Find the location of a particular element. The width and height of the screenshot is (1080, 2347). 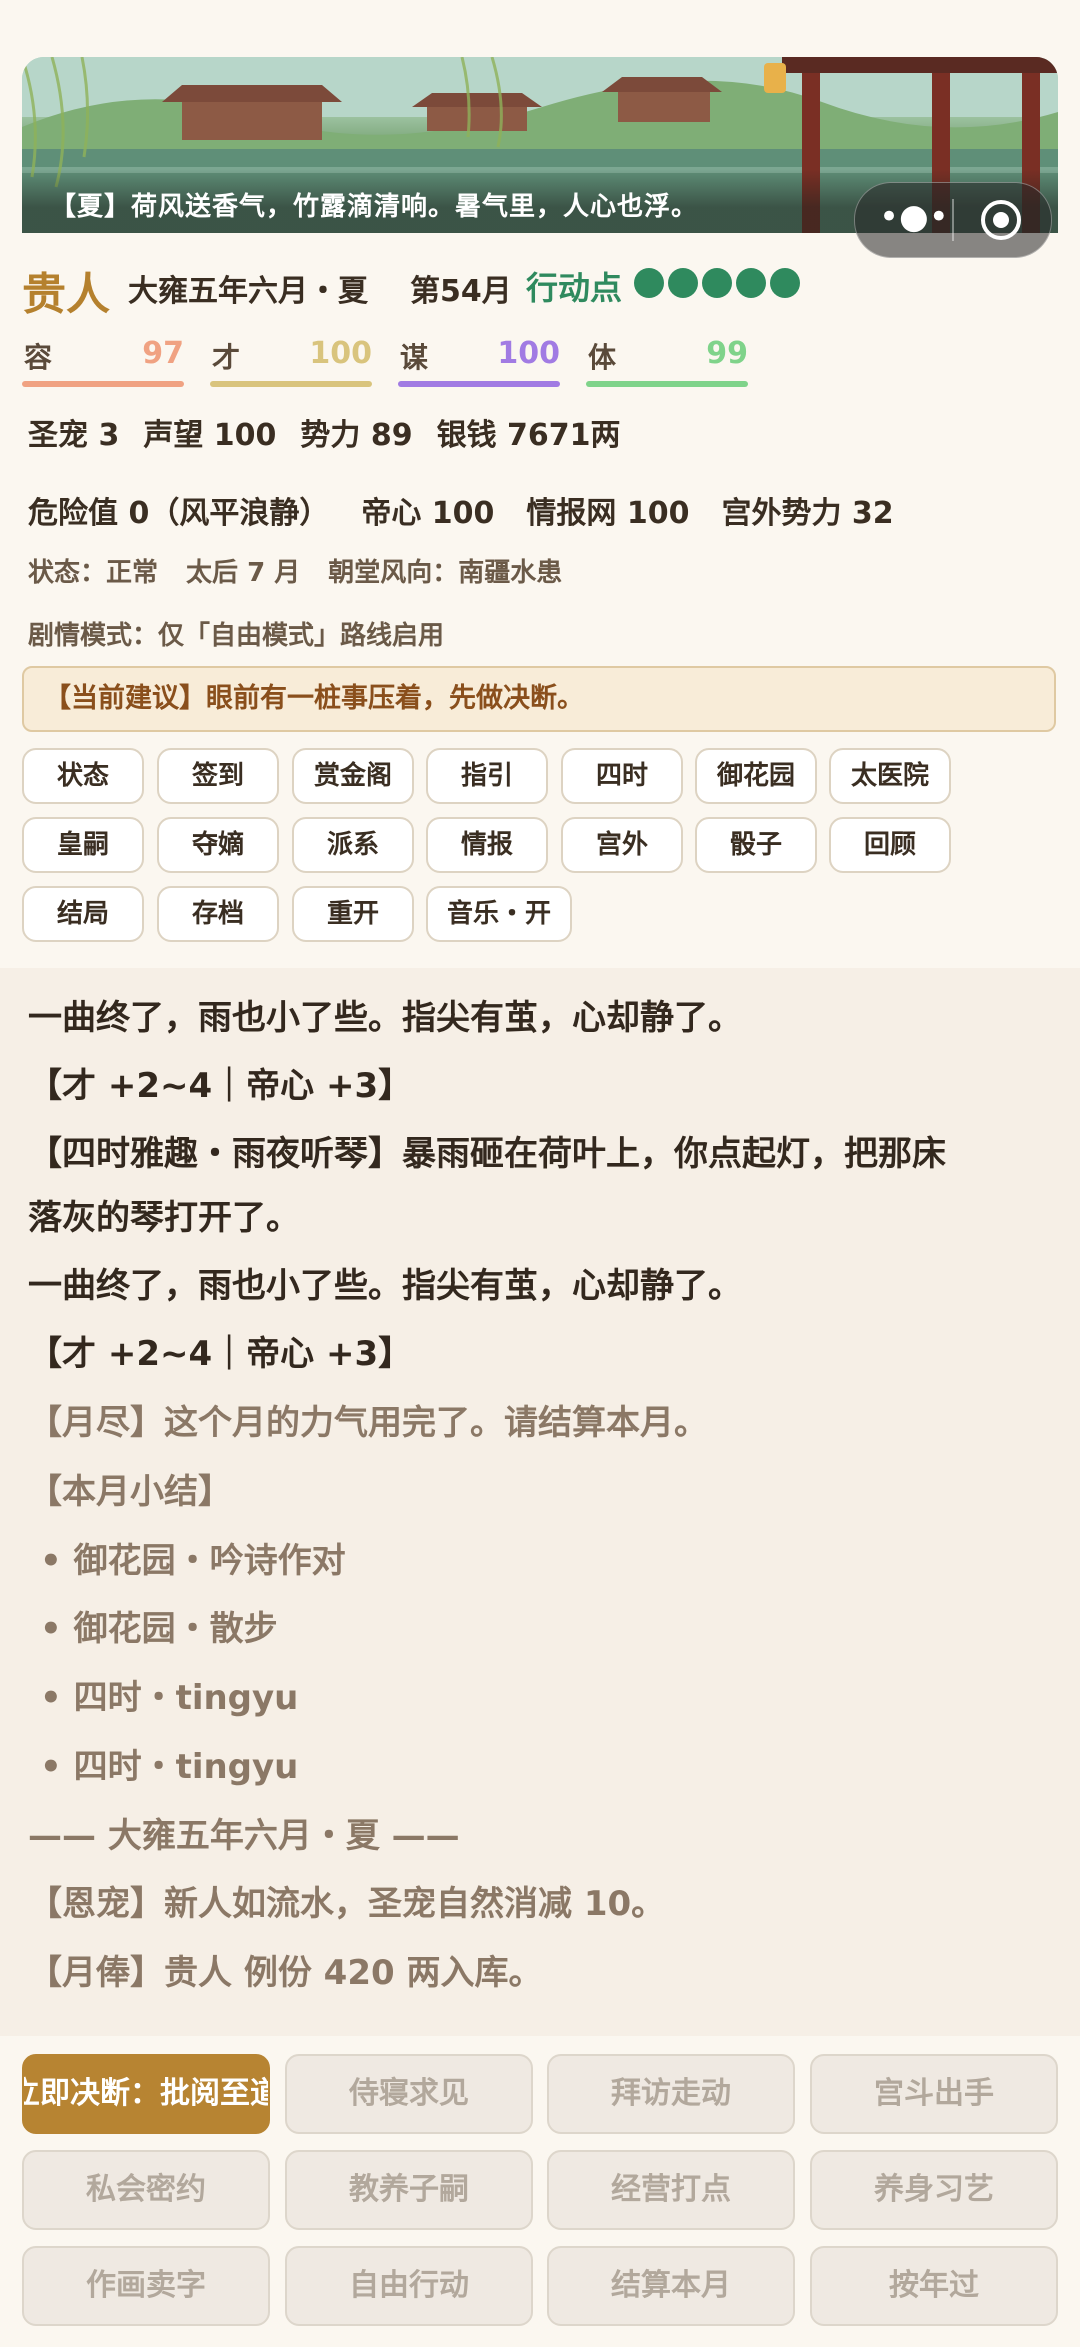

stipend-notice: 【月俸】贵人 例份 420 两入库。 is located at coordinates (285, 1973).